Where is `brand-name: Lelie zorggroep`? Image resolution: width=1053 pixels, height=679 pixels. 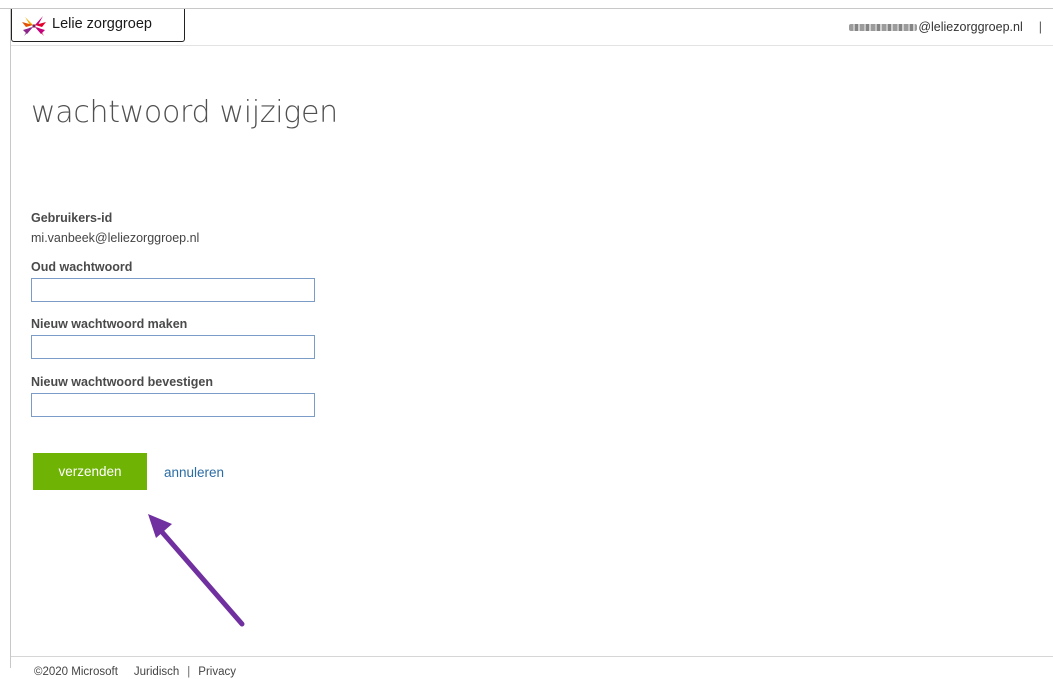 brand-name: Lelie zorggroep is located at coordinates (102, 24).